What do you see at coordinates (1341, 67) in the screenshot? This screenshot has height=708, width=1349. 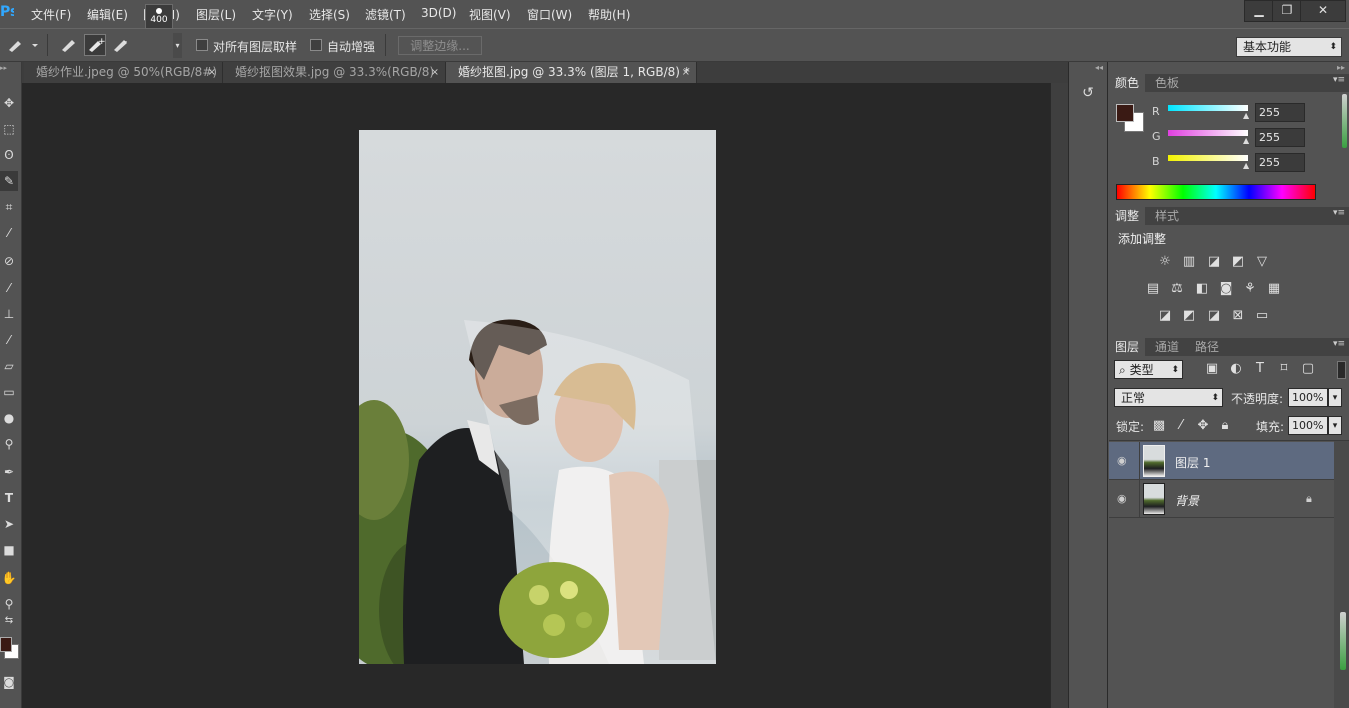 I see `expand-panels-icon: ▸▸` at bounding box center [1341, 67].